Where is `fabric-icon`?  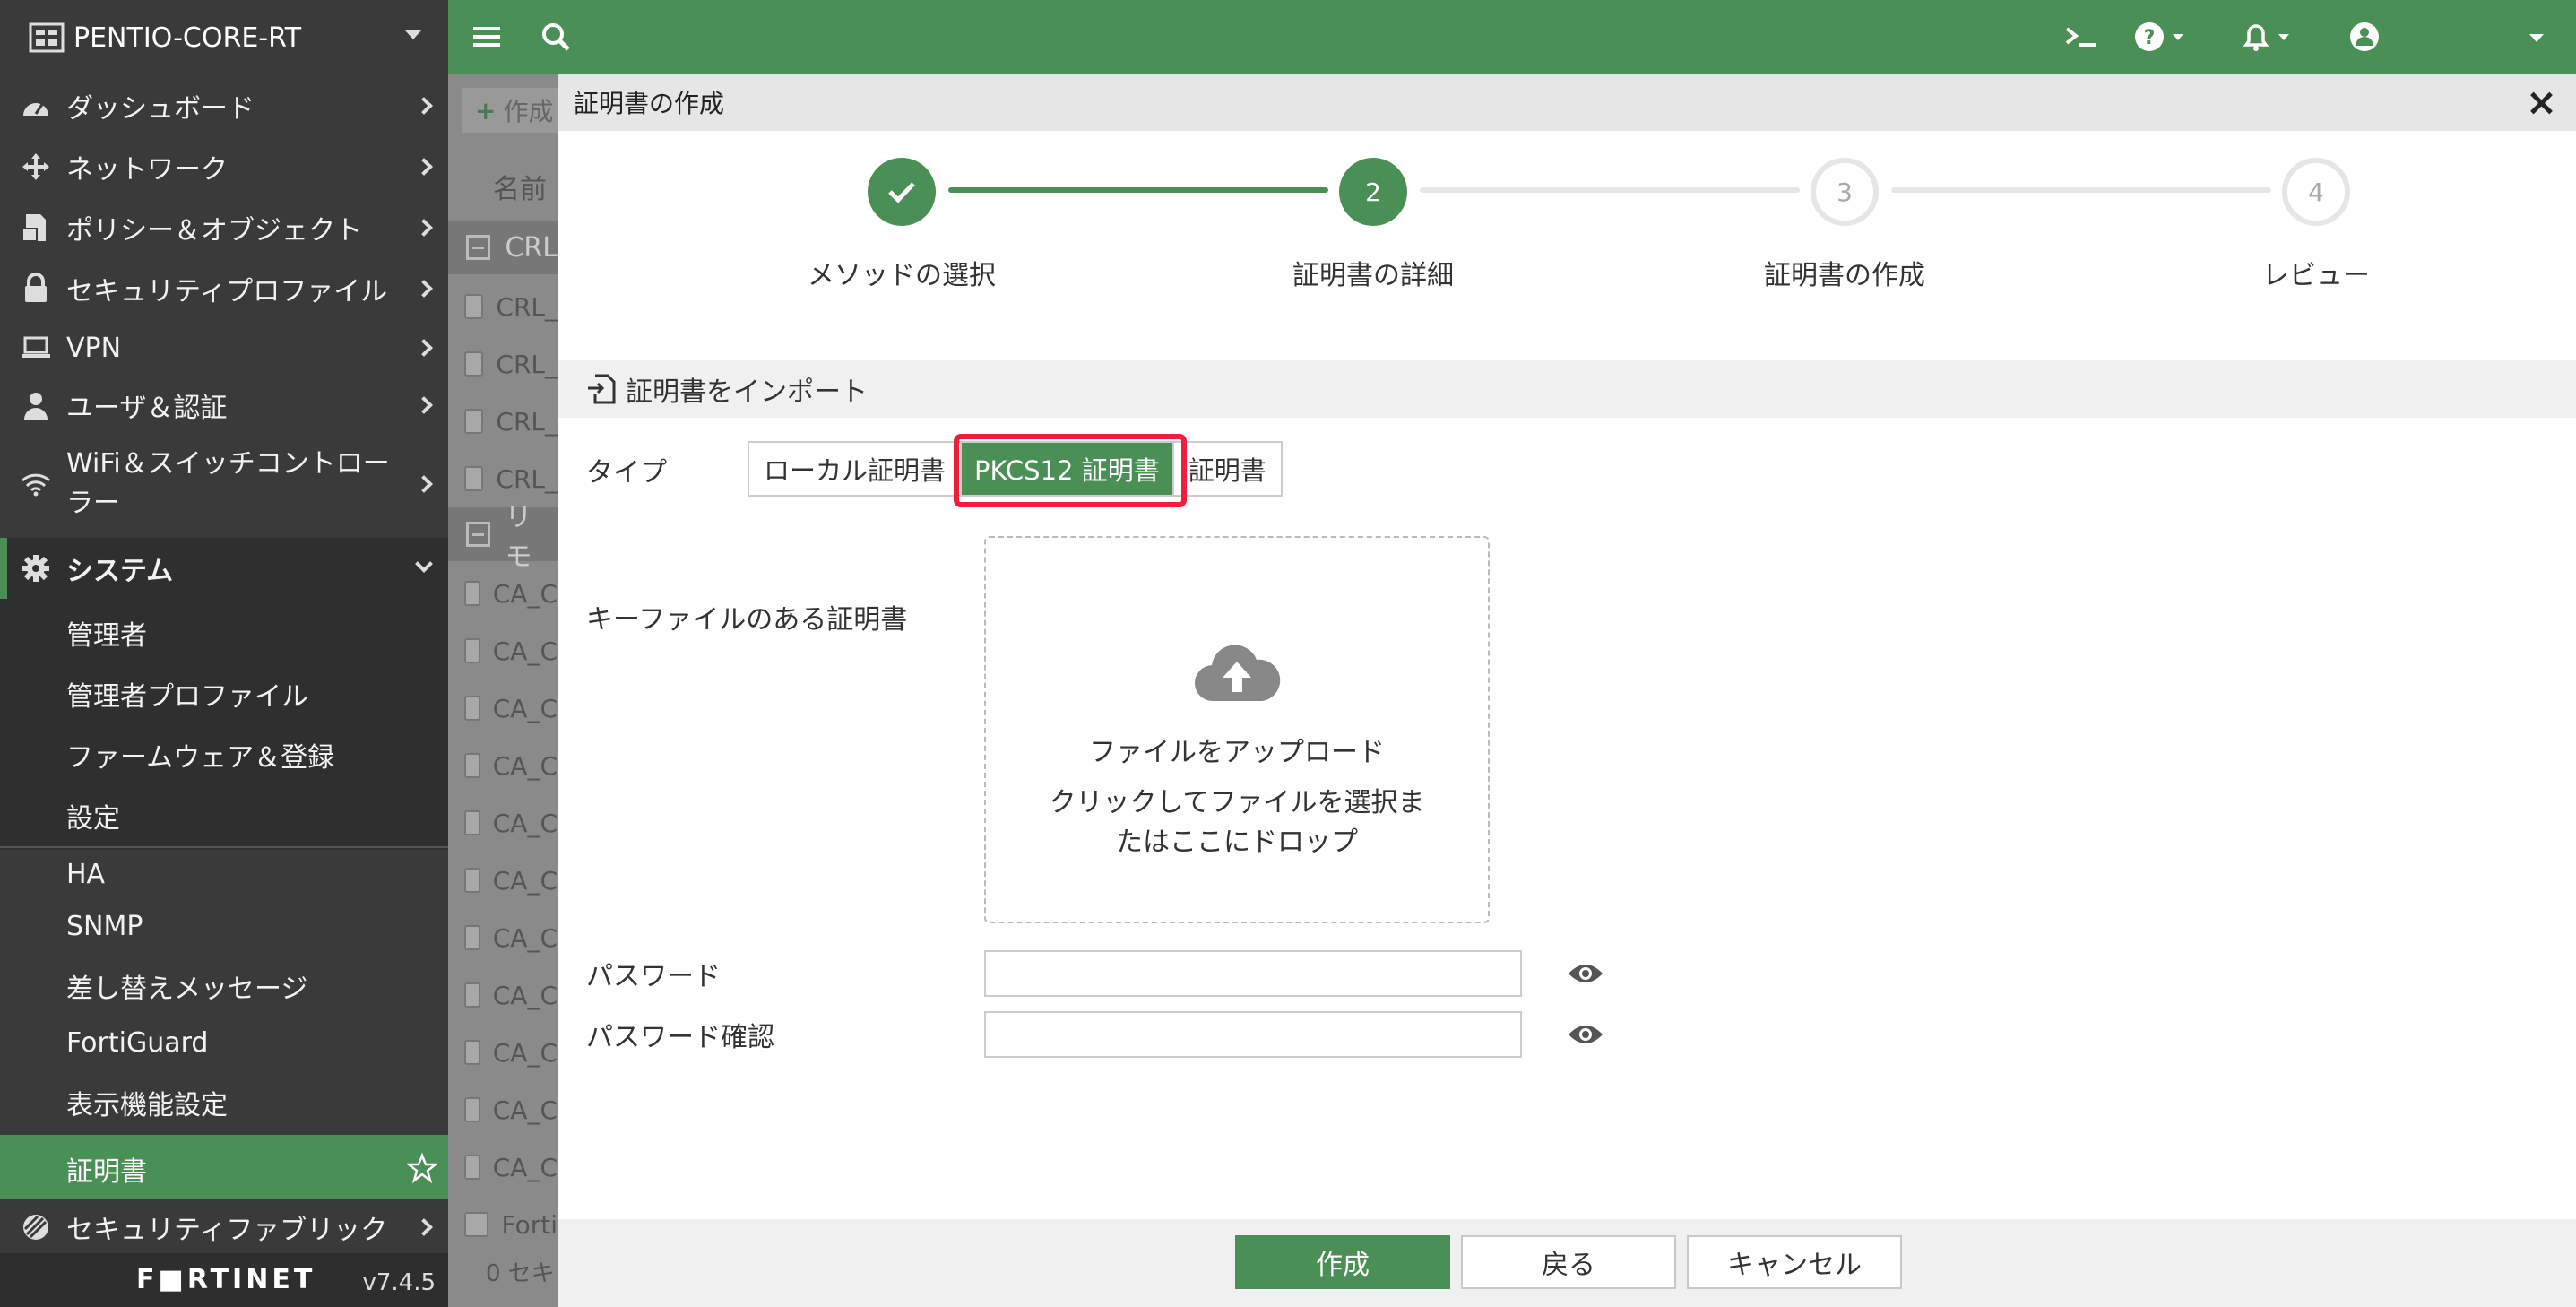 fabric-icon is located at coordinates (36, 1227).